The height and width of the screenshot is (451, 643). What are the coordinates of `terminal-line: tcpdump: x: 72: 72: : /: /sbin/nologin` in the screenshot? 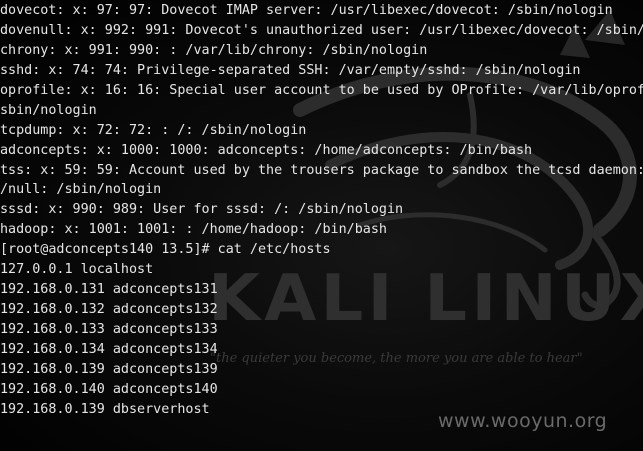 It's located at (153, 130).